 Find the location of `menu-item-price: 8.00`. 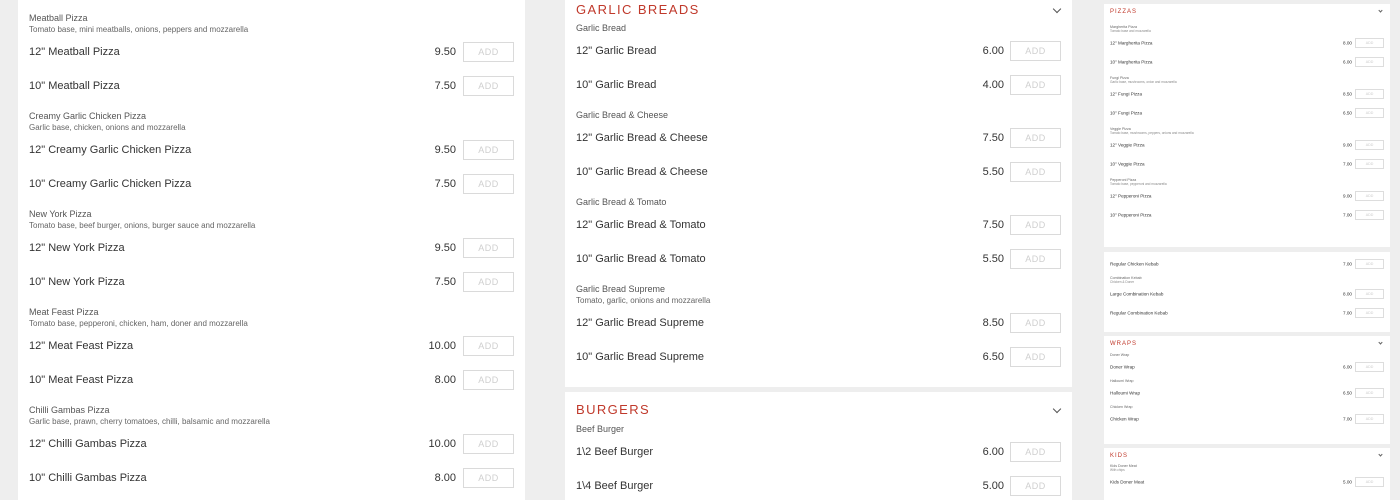

menu-item-price: 8.00 is located at coordinates (1347, 42).